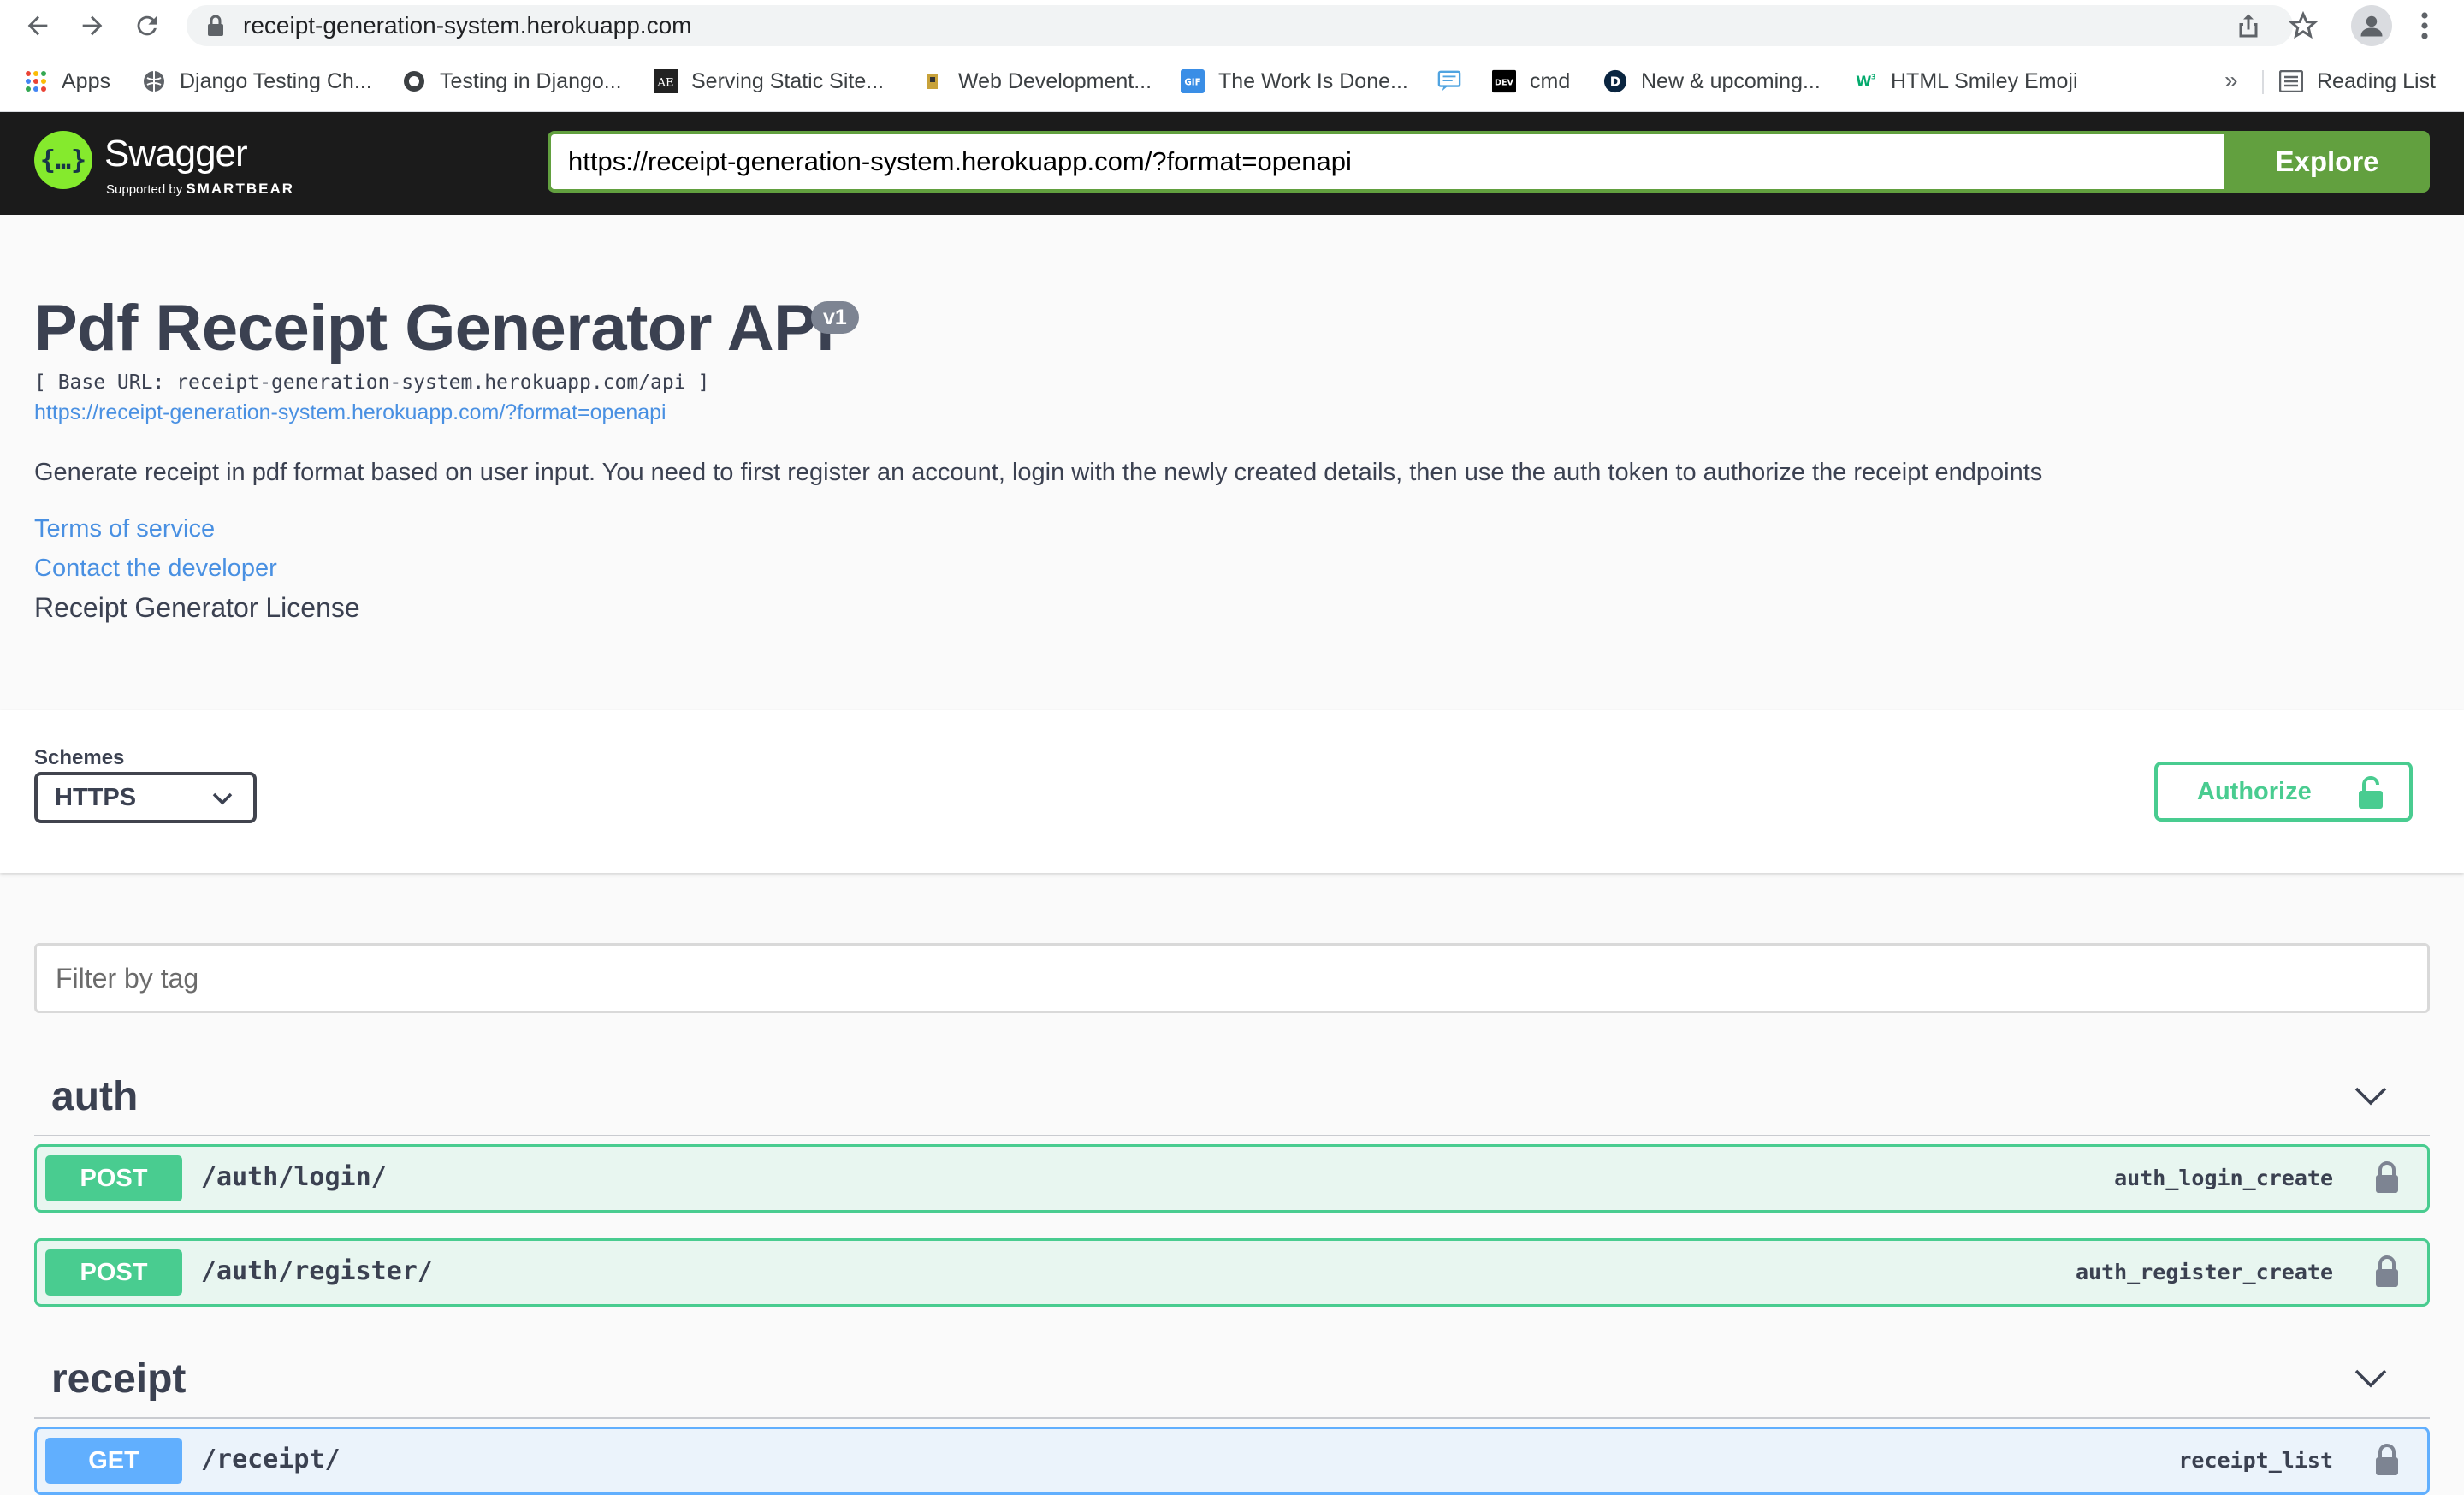 The image size is (2464, 1495). What do you see at coordinates (2303, 25) in the screenshot?
I see `star-icon` at bounding box center [2303, 25].